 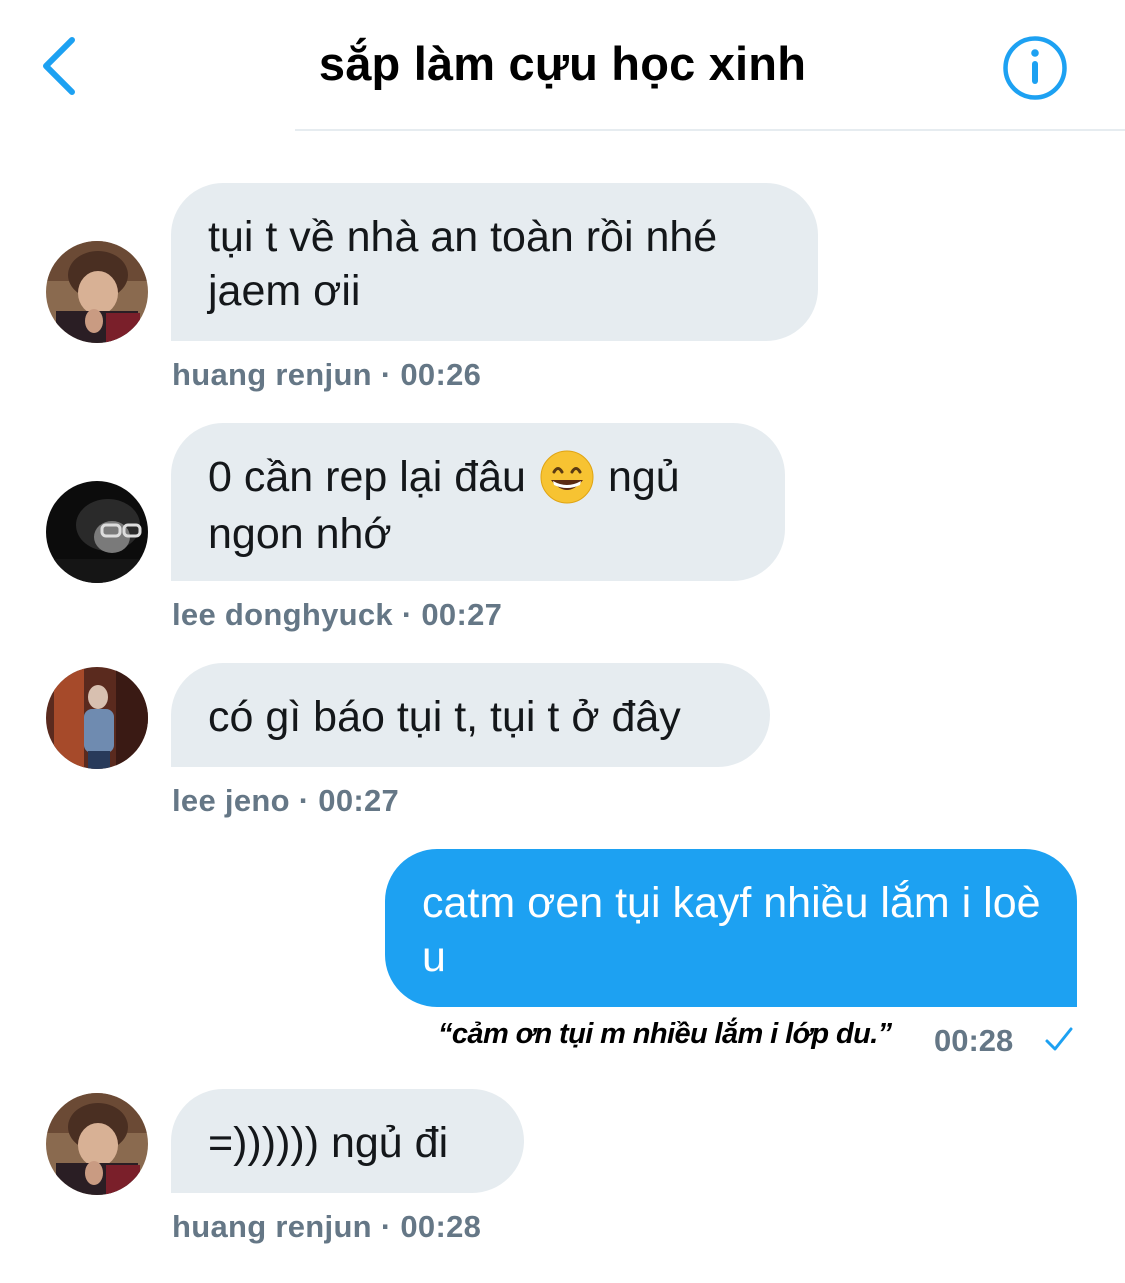 I want to click on checkmark-icon, so click(x=1059, y=1039).